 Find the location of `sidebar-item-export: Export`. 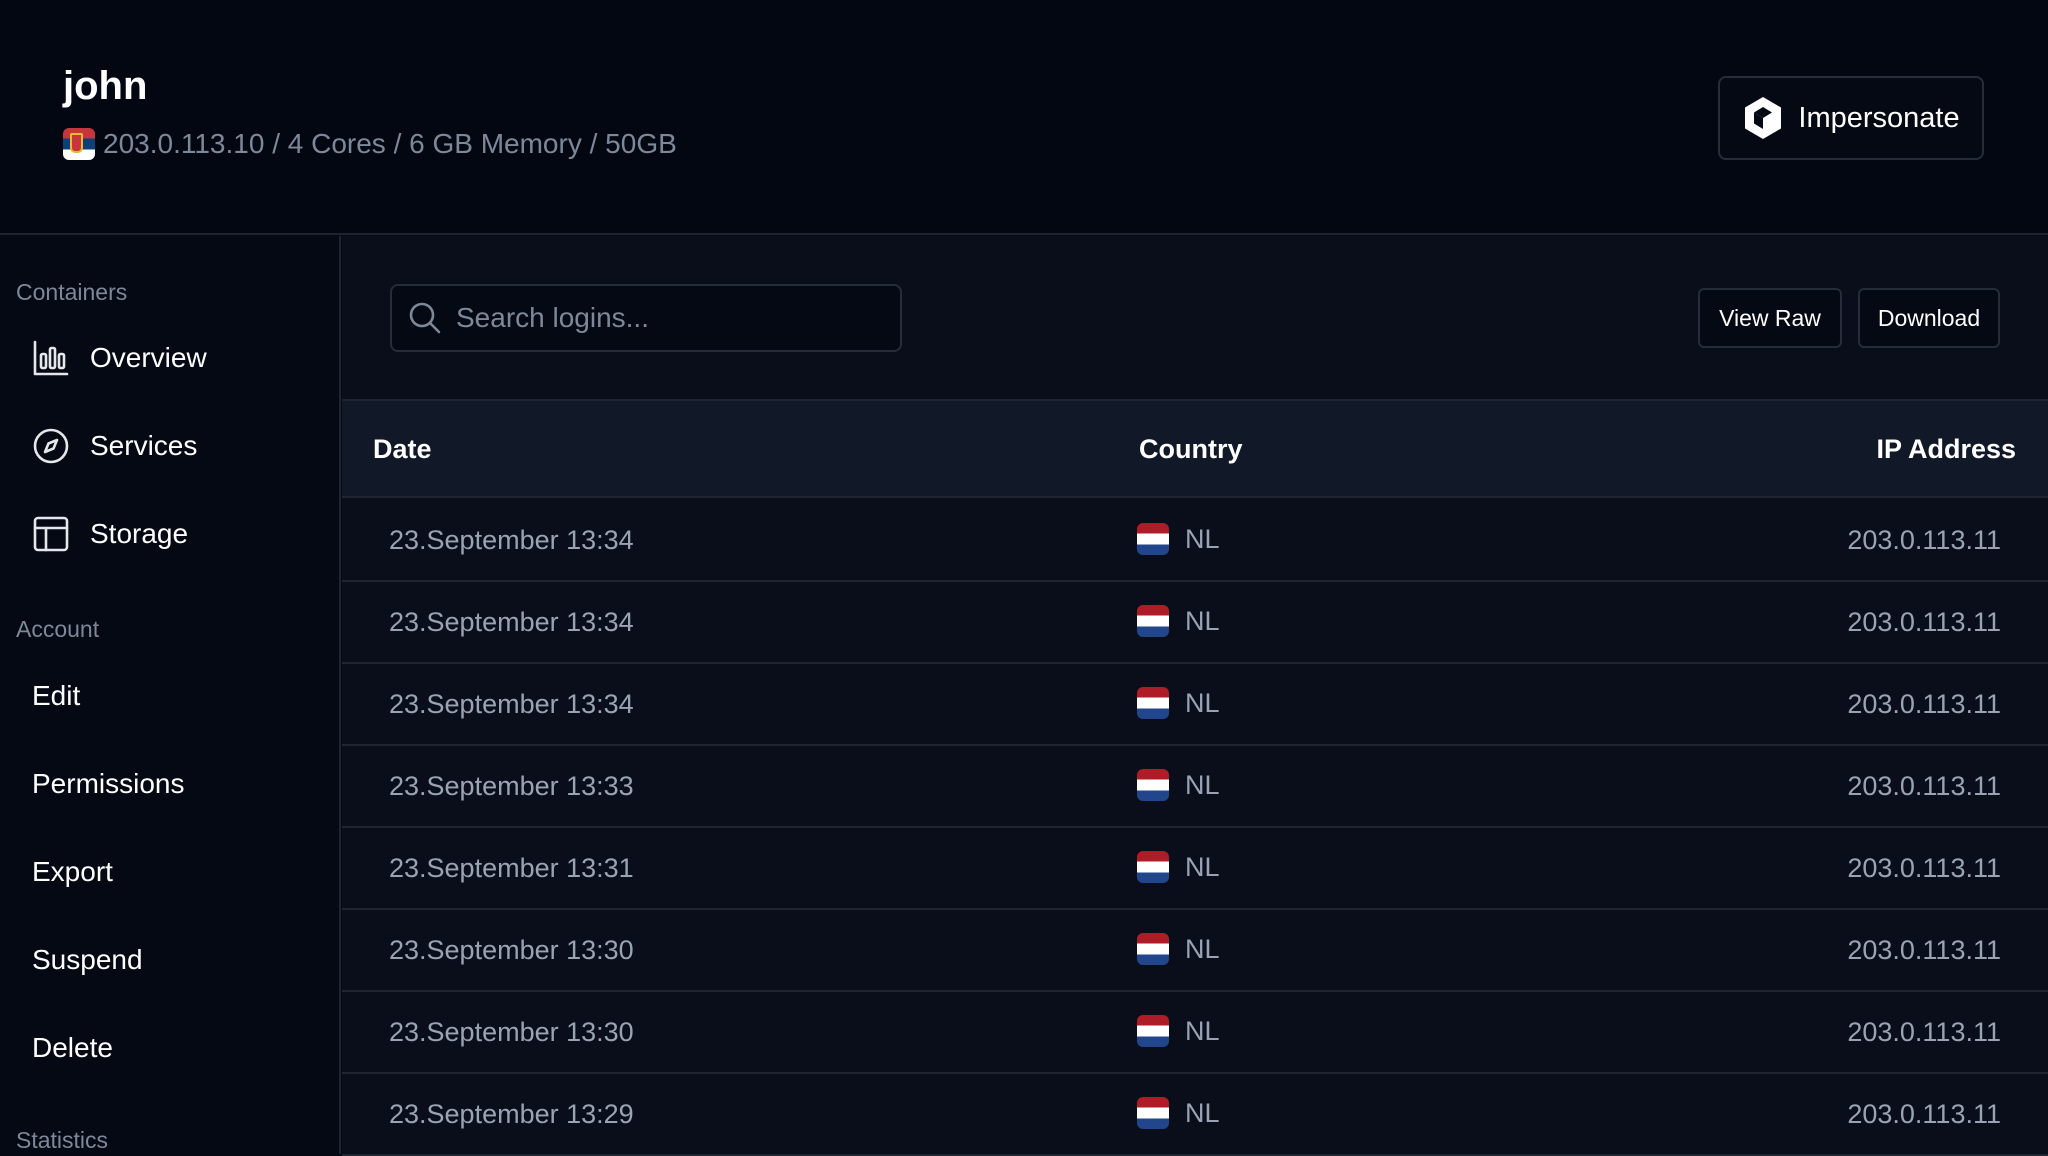

sidebar-item-export: Export is located at coordinates (72, 872).